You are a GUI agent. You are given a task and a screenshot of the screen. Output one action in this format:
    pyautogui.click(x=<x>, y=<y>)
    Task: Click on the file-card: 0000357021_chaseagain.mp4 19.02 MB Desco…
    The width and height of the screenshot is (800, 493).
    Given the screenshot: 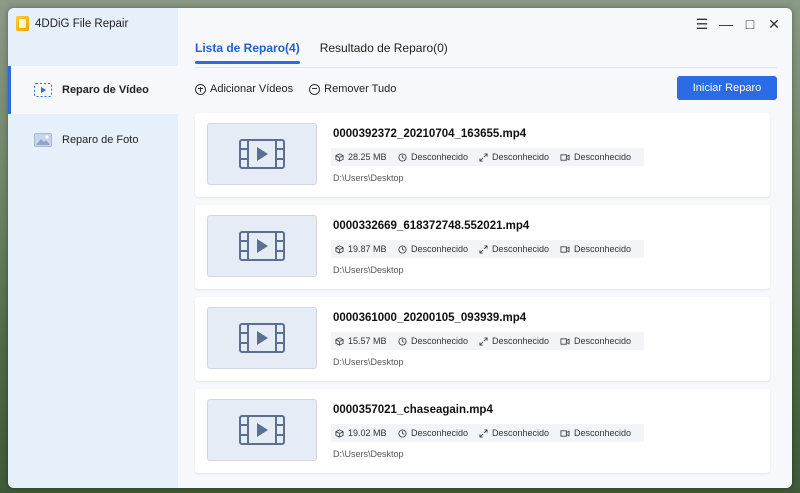 What is the action you would take?
    pyautogui.click(x=482, y=431)
    